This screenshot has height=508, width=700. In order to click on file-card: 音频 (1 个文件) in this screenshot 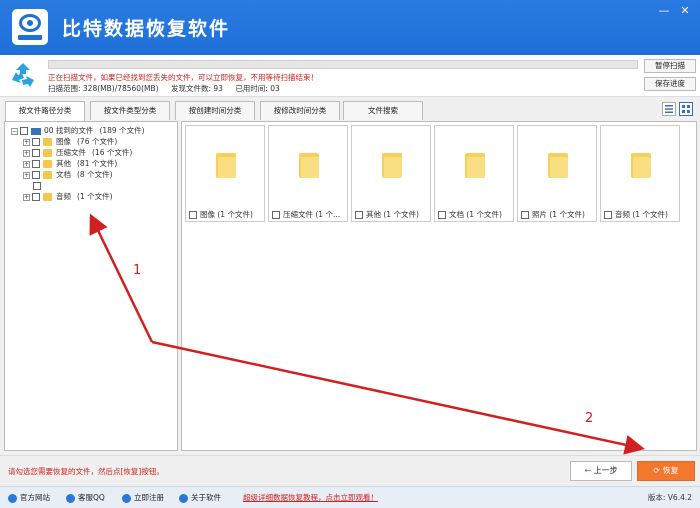, I will do `click(640, 173)`.